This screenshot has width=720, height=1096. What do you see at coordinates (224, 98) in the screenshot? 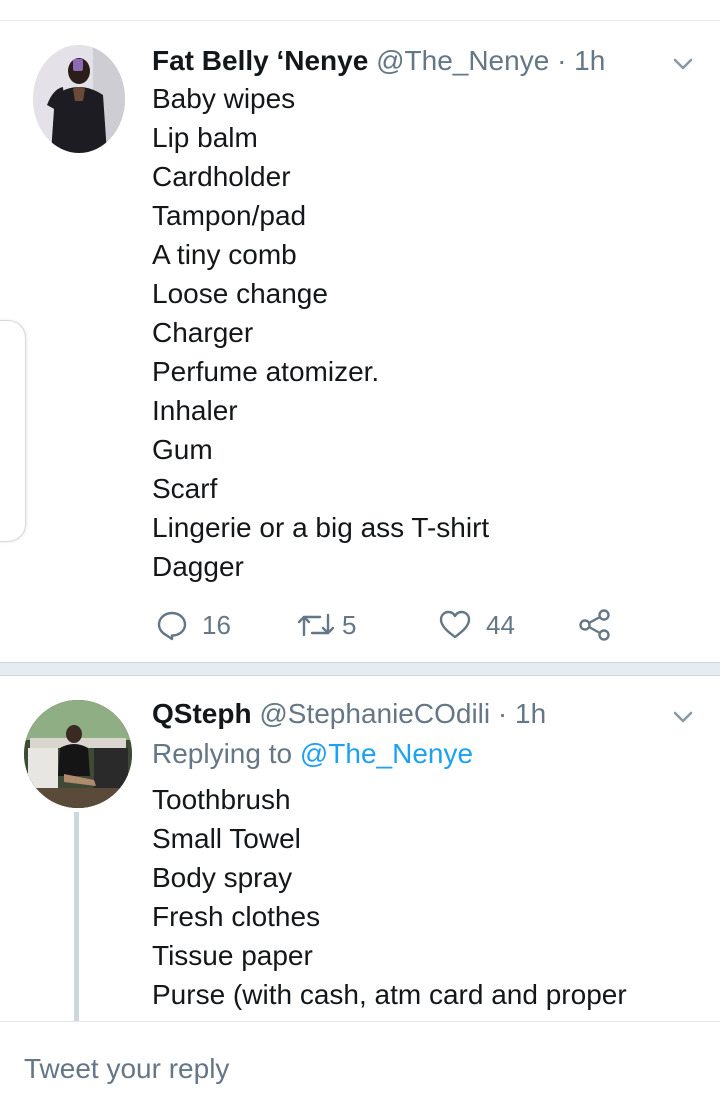
I see `tweet-text-line: Baby wipes` at bounding box center [224, 98].